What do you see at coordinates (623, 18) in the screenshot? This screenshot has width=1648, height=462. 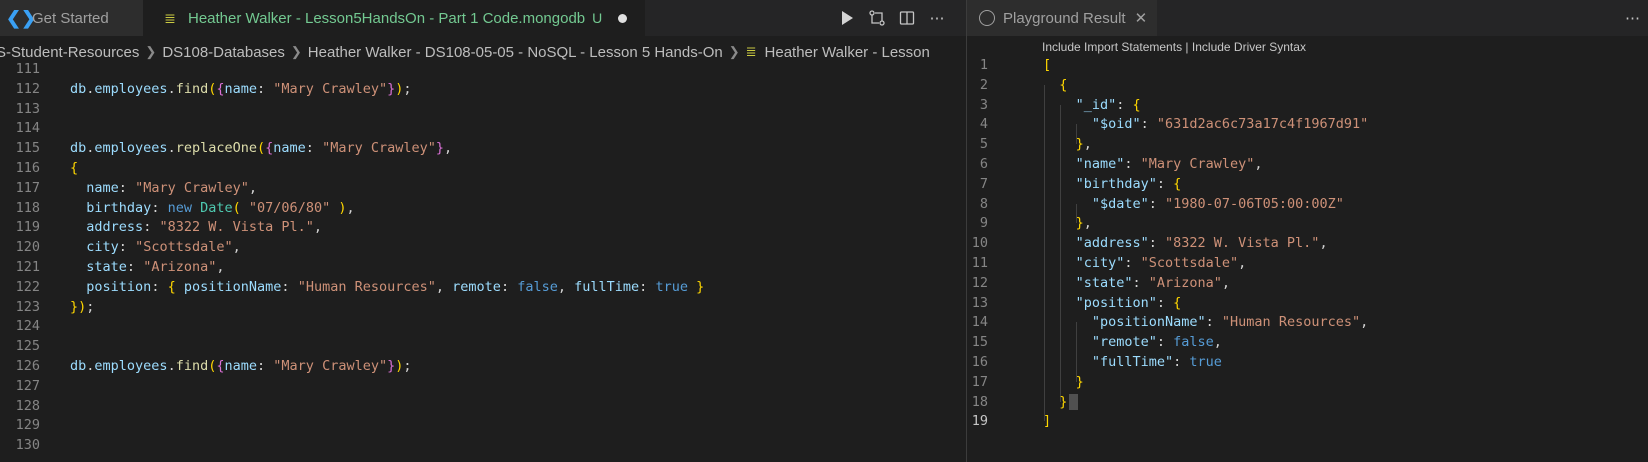 I see `unsaved-dot-icon` at bounding box center [623, 18].